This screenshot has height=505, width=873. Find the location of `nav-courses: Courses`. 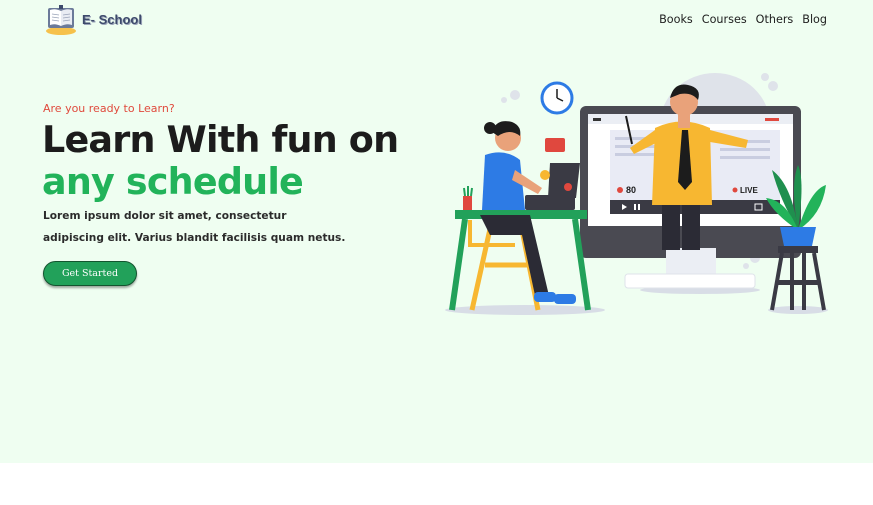

nav-courses: Courses is located at coordinates (724, 19).